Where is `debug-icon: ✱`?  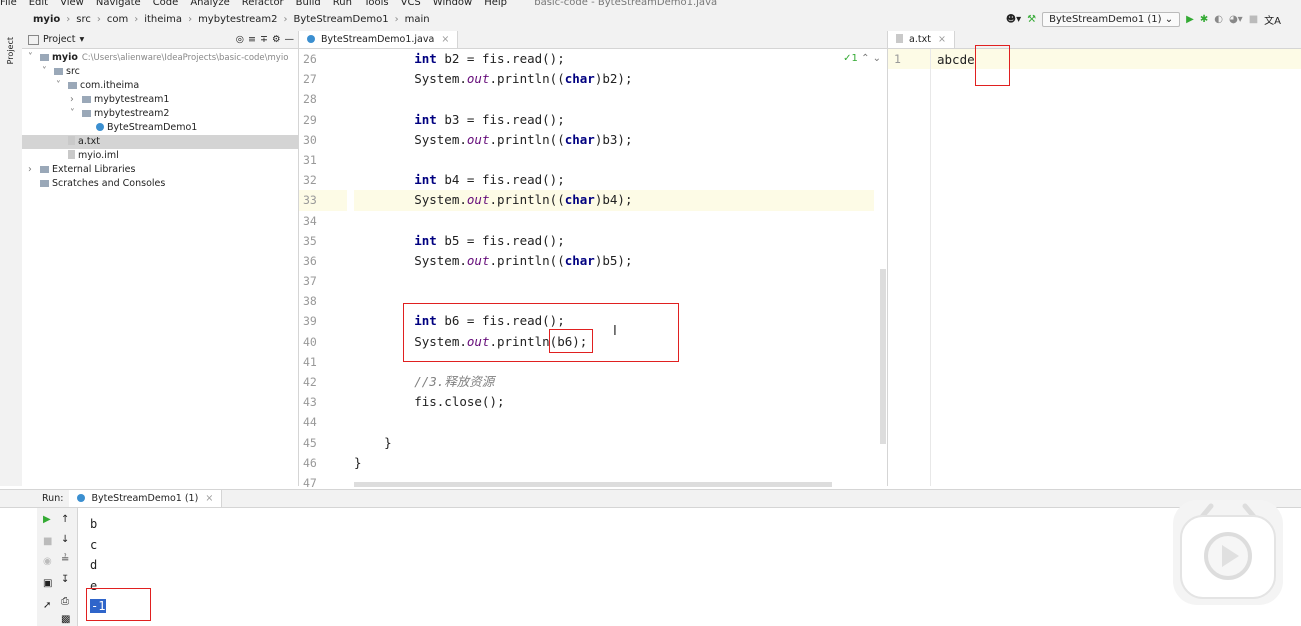 debug-icon: ✱ is located at coordinates (1204, 19).